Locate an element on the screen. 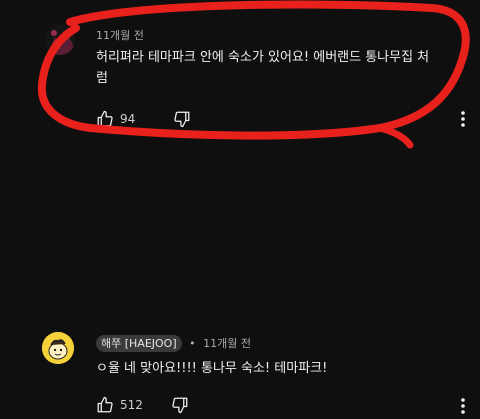 The width and height of the screenshot is (480, 419). comment-meta: 해쭈 [HAEJOO] • 11개월 전 is located at coordinates (173, 343).